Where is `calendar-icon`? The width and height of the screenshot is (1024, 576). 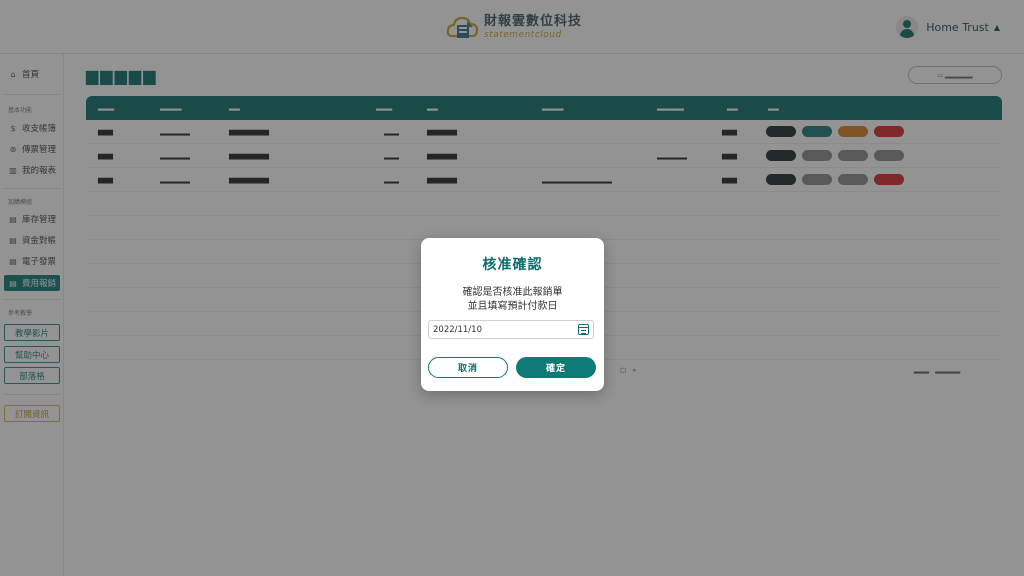 calendar-icon is located at coordinates (583, 329).